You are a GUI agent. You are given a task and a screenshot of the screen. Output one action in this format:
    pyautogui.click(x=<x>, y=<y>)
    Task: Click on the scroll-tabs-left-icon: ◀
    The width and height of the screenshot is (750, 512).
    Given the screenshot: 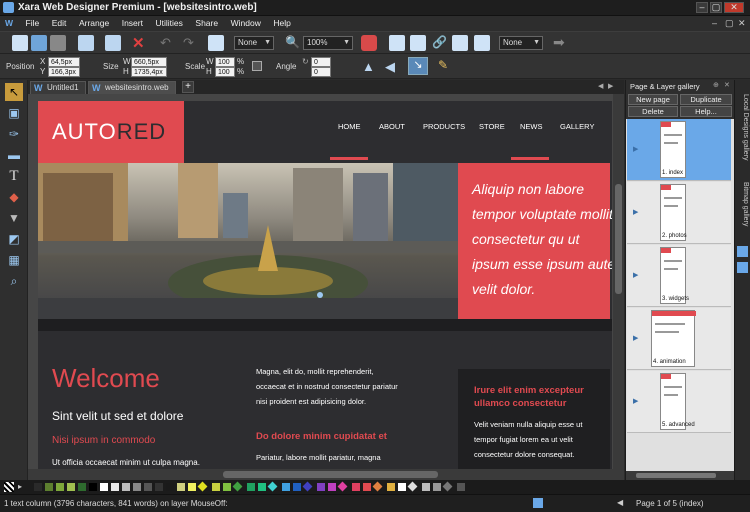 What is the action you would take?
    pyautogui.click(x=600, y=86)
    